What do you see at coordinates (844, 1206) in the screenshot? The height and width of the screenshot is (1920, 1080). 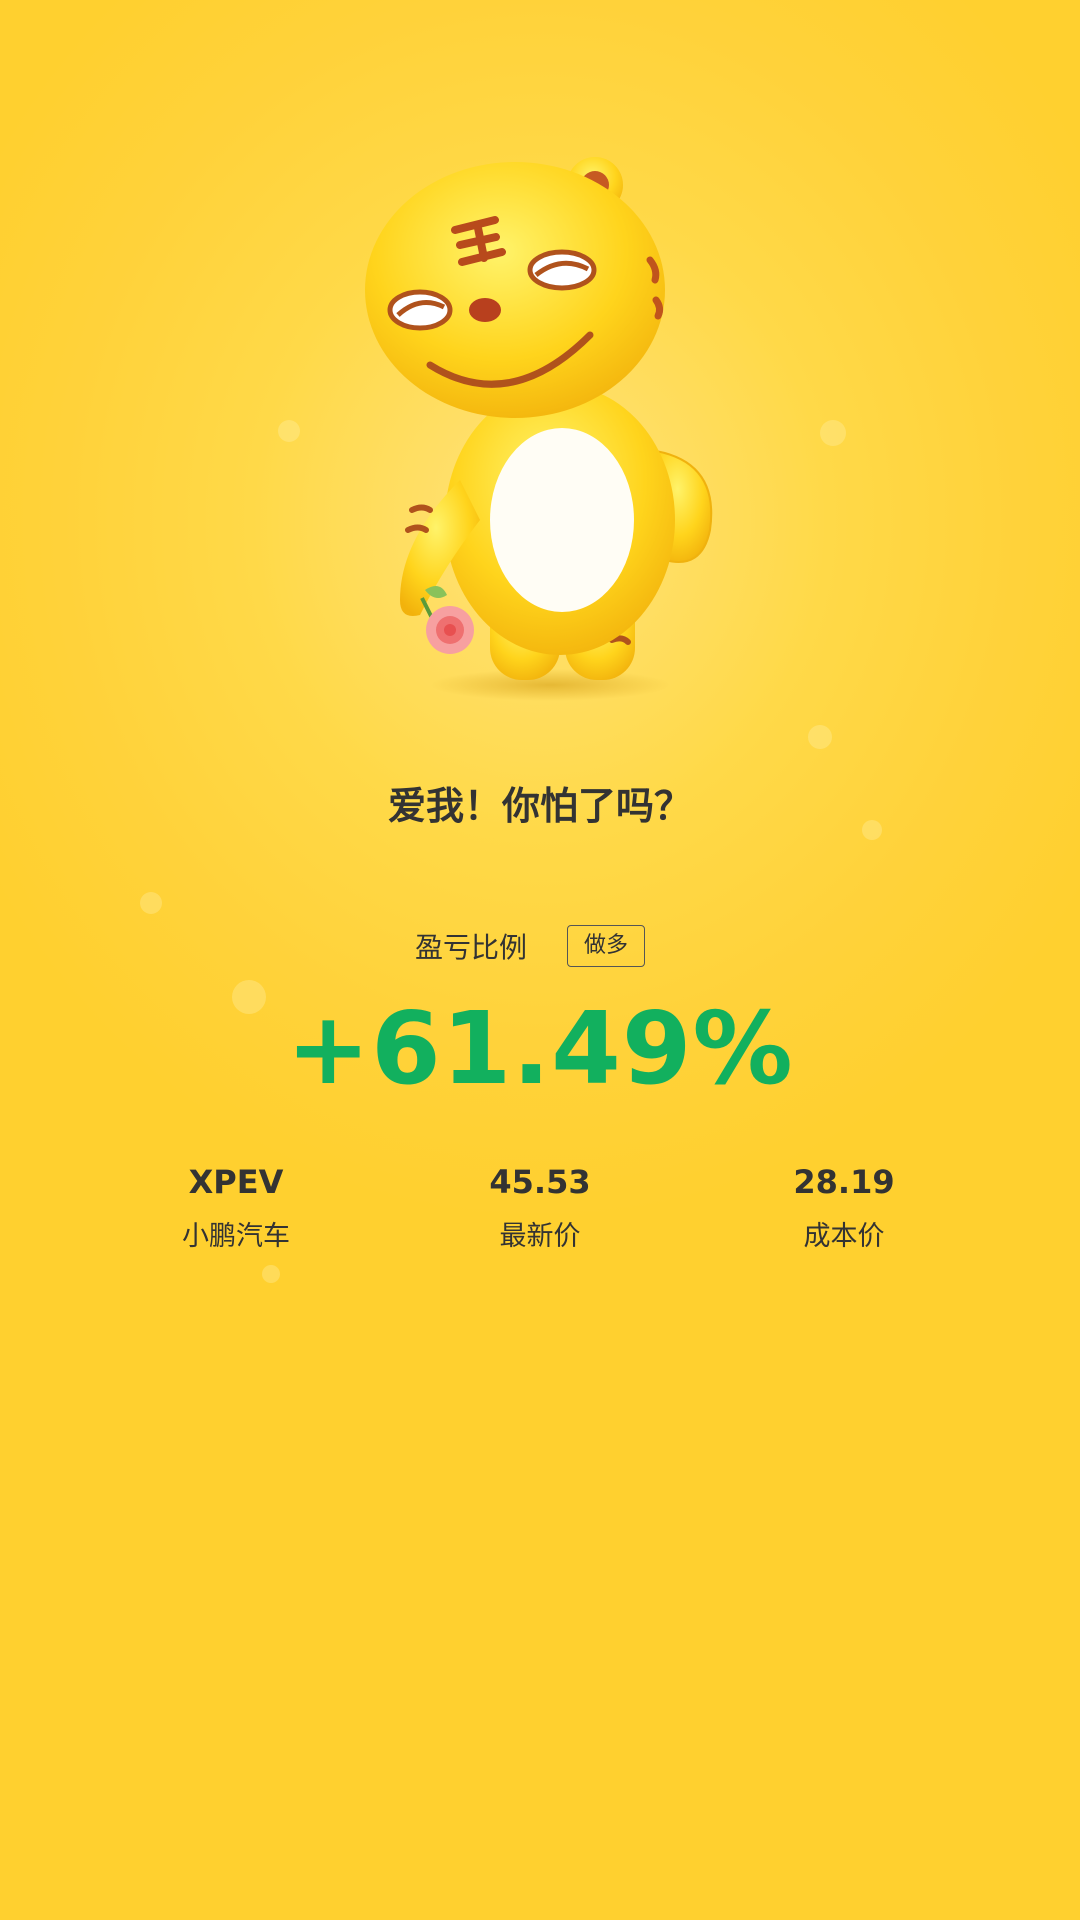 I see `cost-price-info: 28.19 成本价` at bounding box center [844, 1206].